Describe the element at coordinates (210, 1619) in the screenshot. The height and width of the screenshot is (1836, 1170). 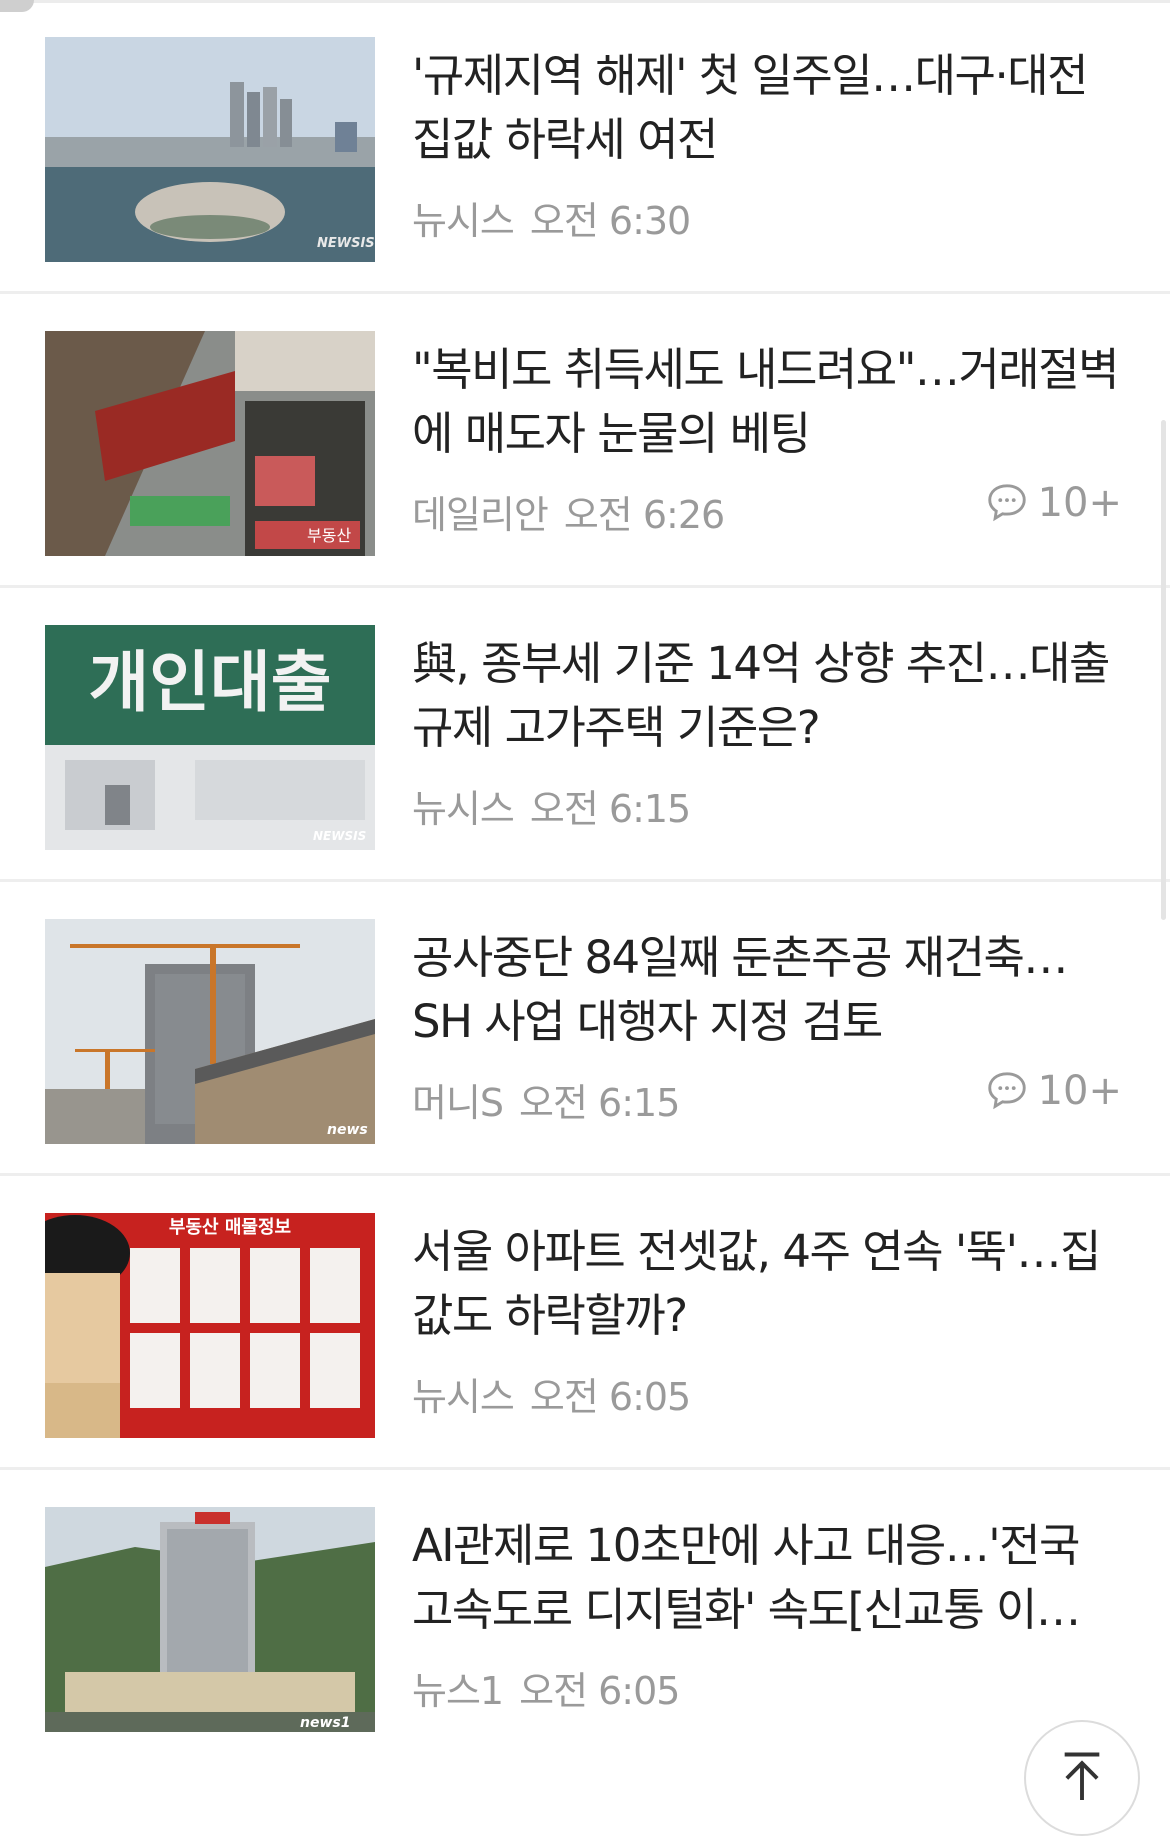
I see `article-thumbnail: news1` at that location.